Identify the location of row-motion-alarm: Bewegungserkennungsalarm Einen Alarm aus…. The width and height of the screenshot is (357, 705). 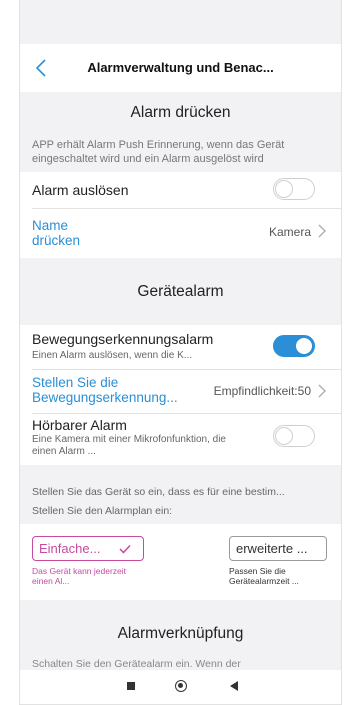
(180, 347).